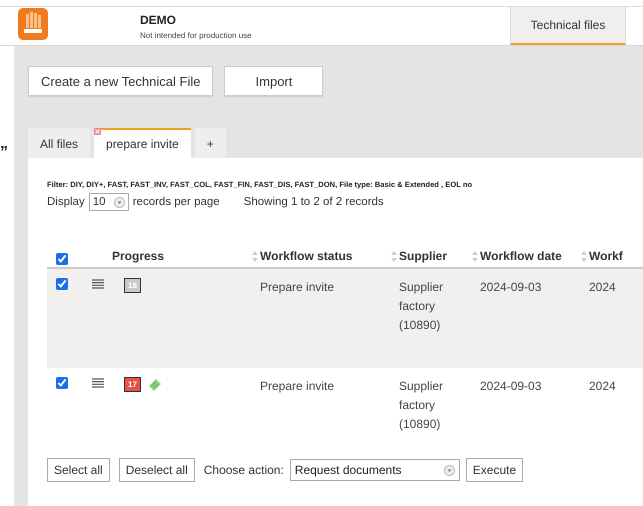  Describe the element at coordinates (132, 384) in the screenshot. I see `progress-badge: 17` at that location.